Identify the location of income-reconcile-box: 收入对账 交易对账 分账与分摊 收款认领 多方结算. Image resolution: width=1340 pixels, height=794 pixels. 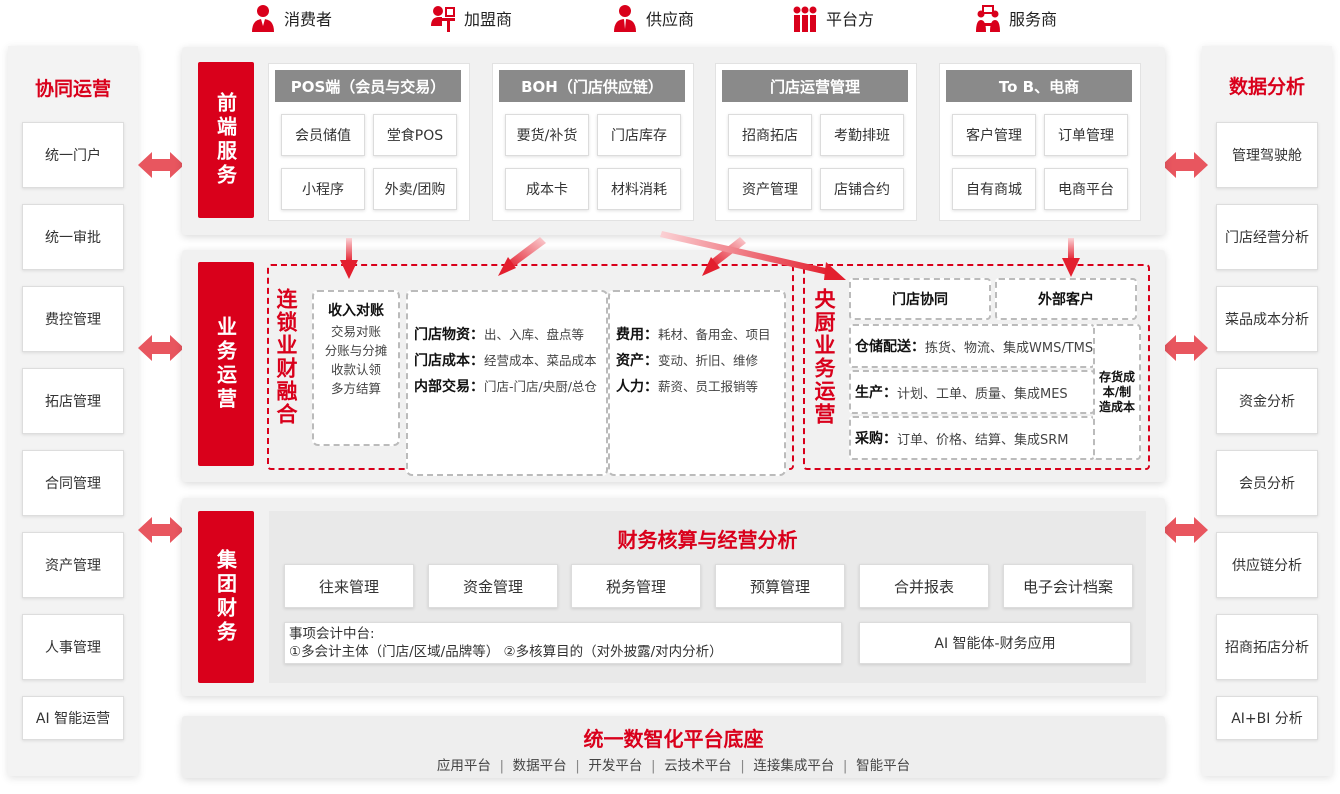
(356, 368).